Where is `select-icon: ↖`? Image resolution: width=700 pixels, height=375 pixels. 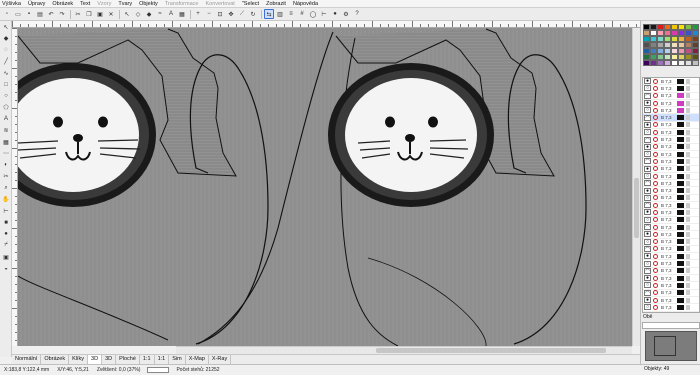 select-icon: ↖ is located at coordinates (127, 14).